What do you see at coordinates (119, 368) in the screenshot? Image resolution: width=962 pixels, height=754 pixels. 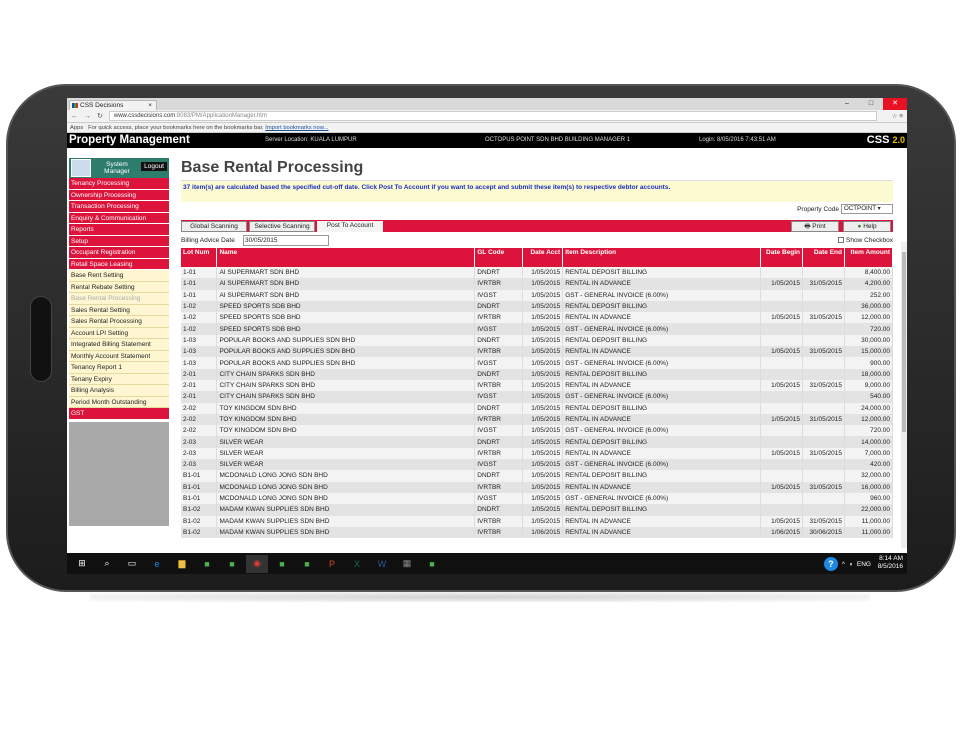 I see `sidebar-subitem: Tenancy Report 1` at bounding box center [119, 368].